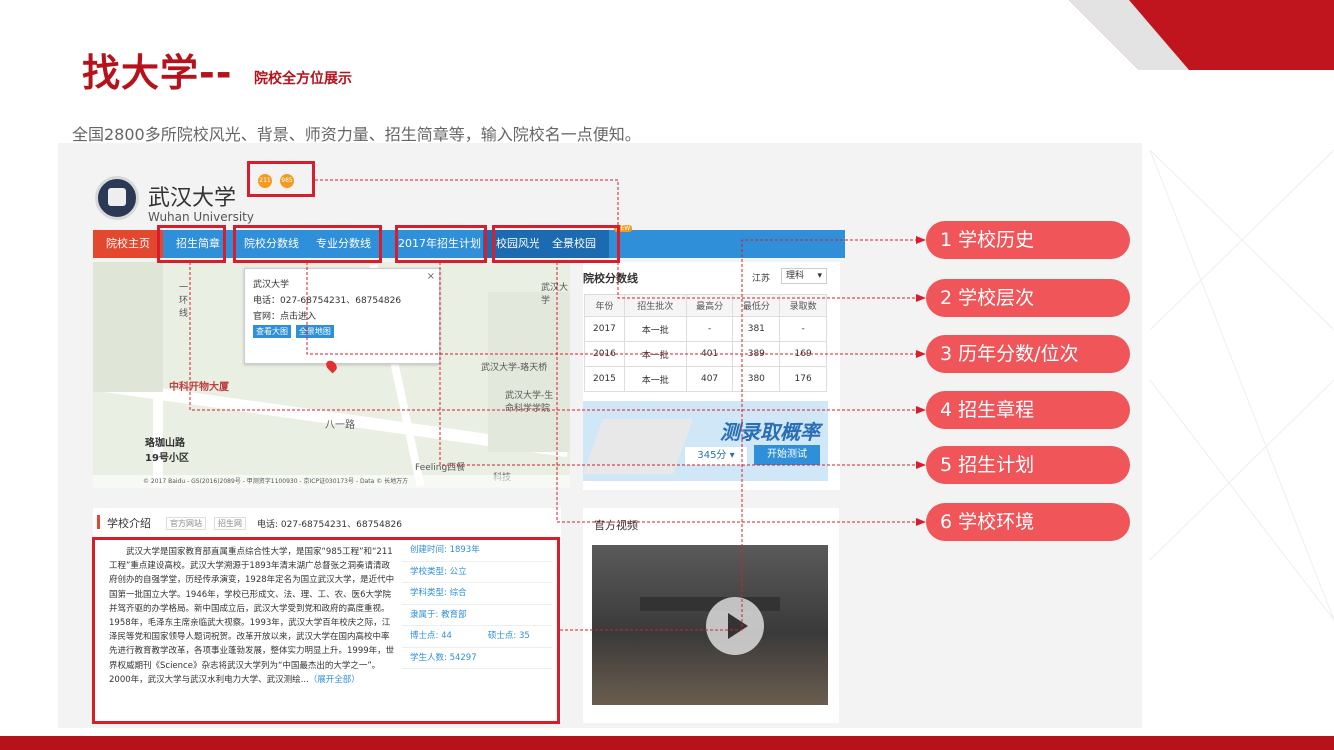  I want to click on video-title: 官方视频, so click(616, 525).